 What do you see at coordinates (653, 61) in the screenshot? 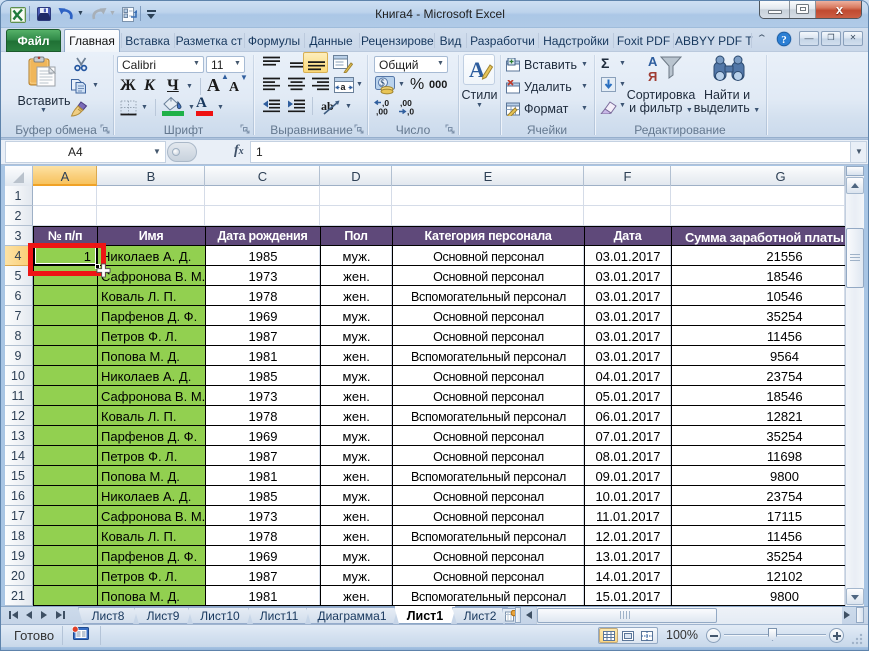
I see `svg-text: А` at bounding box center [653, 61].